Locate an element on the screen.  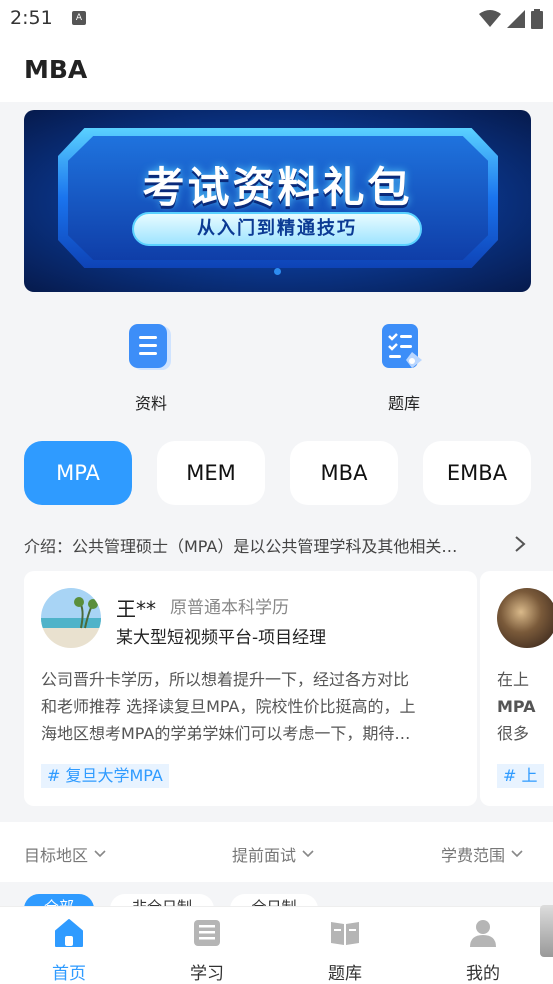
review-line: 很多 is located at coordinates (513, 733).